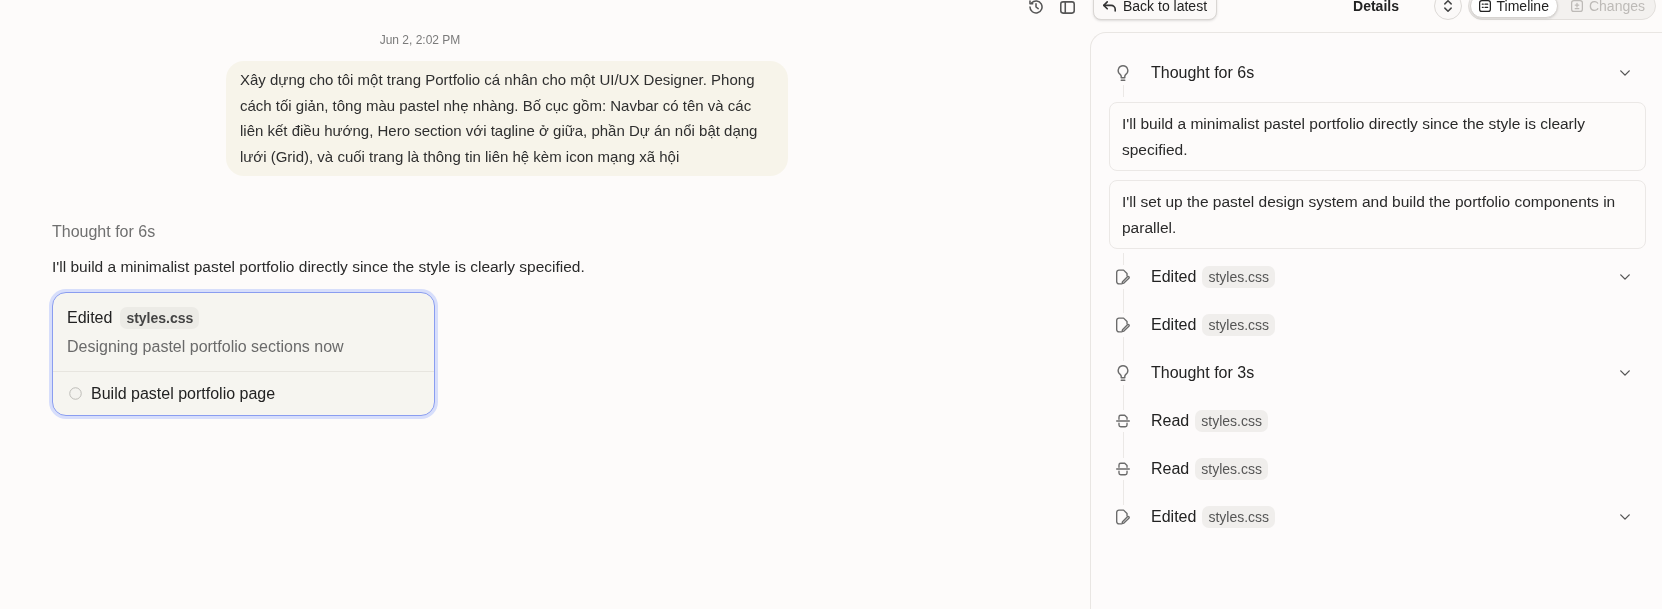 This screenshot has width=1662, height=609. Describe the element at coordinates (1067, 7) in the screenshot. I see `sidebar-icon` at that location.